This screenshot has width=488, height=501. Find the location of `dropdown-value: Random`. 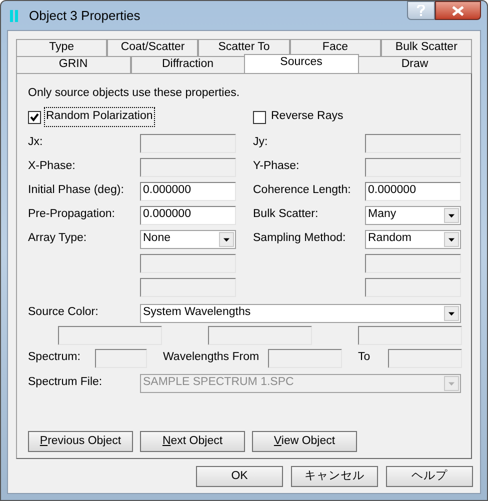

dropdown-value: Random is located at coordinates (390, 238).